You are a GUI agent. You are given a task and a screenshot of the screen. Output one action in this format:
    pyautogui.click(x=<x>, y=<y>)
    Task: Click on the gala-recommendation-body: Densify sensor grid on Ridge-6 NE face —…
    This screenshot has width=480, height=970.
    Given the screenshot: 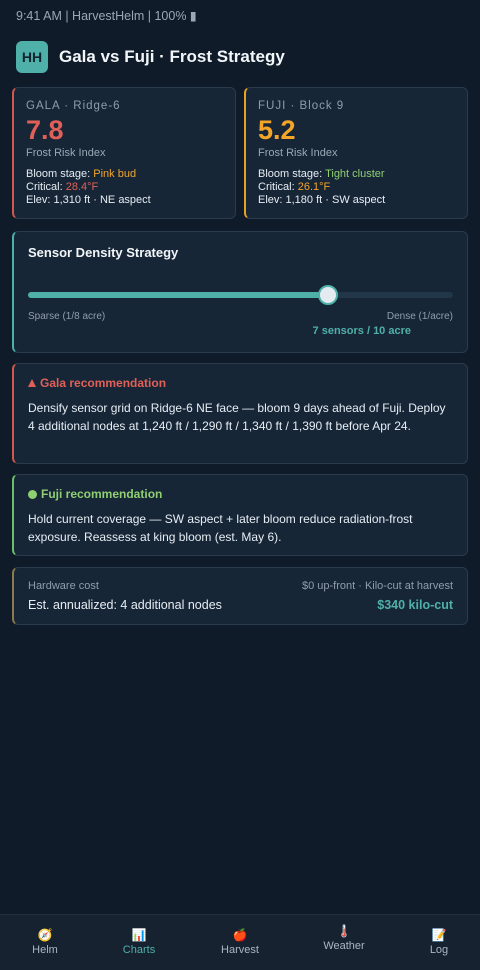 What is the action you would take?
    pyautogui.click(x=237, y=417)
    